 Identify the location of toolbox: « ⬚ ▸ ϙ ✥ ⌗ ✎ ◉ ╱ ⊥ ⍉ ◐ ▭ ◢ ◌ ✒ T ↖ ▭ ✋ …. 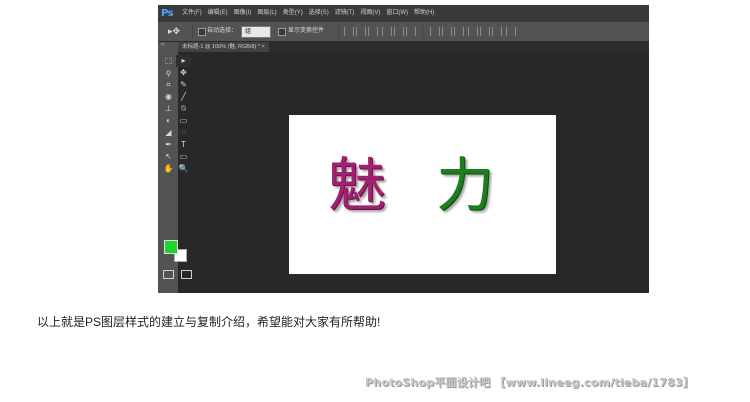
(175, 167).